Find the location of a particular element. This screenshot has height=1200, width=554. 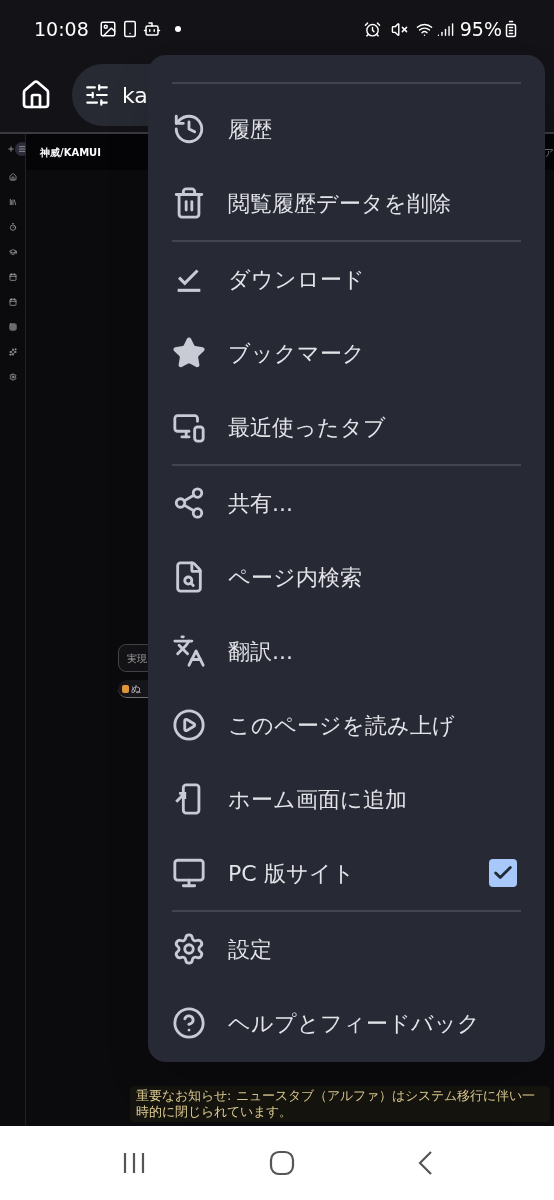

menu-item: 履歴 is located at coordinates (346, 129).